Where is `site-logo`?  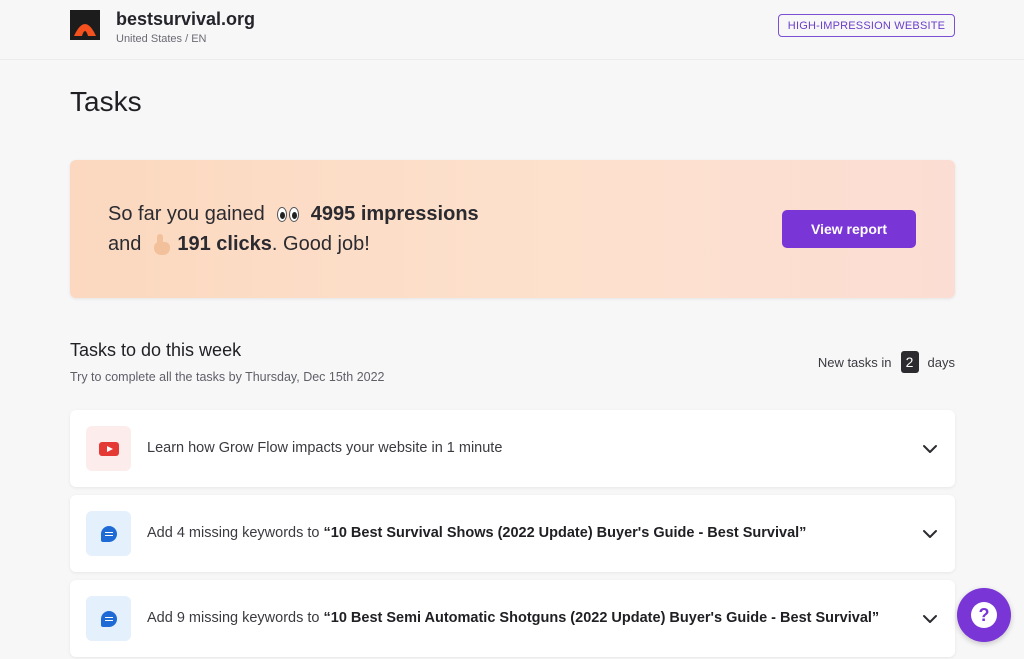
site-logo is located at coordinates (85, 25).